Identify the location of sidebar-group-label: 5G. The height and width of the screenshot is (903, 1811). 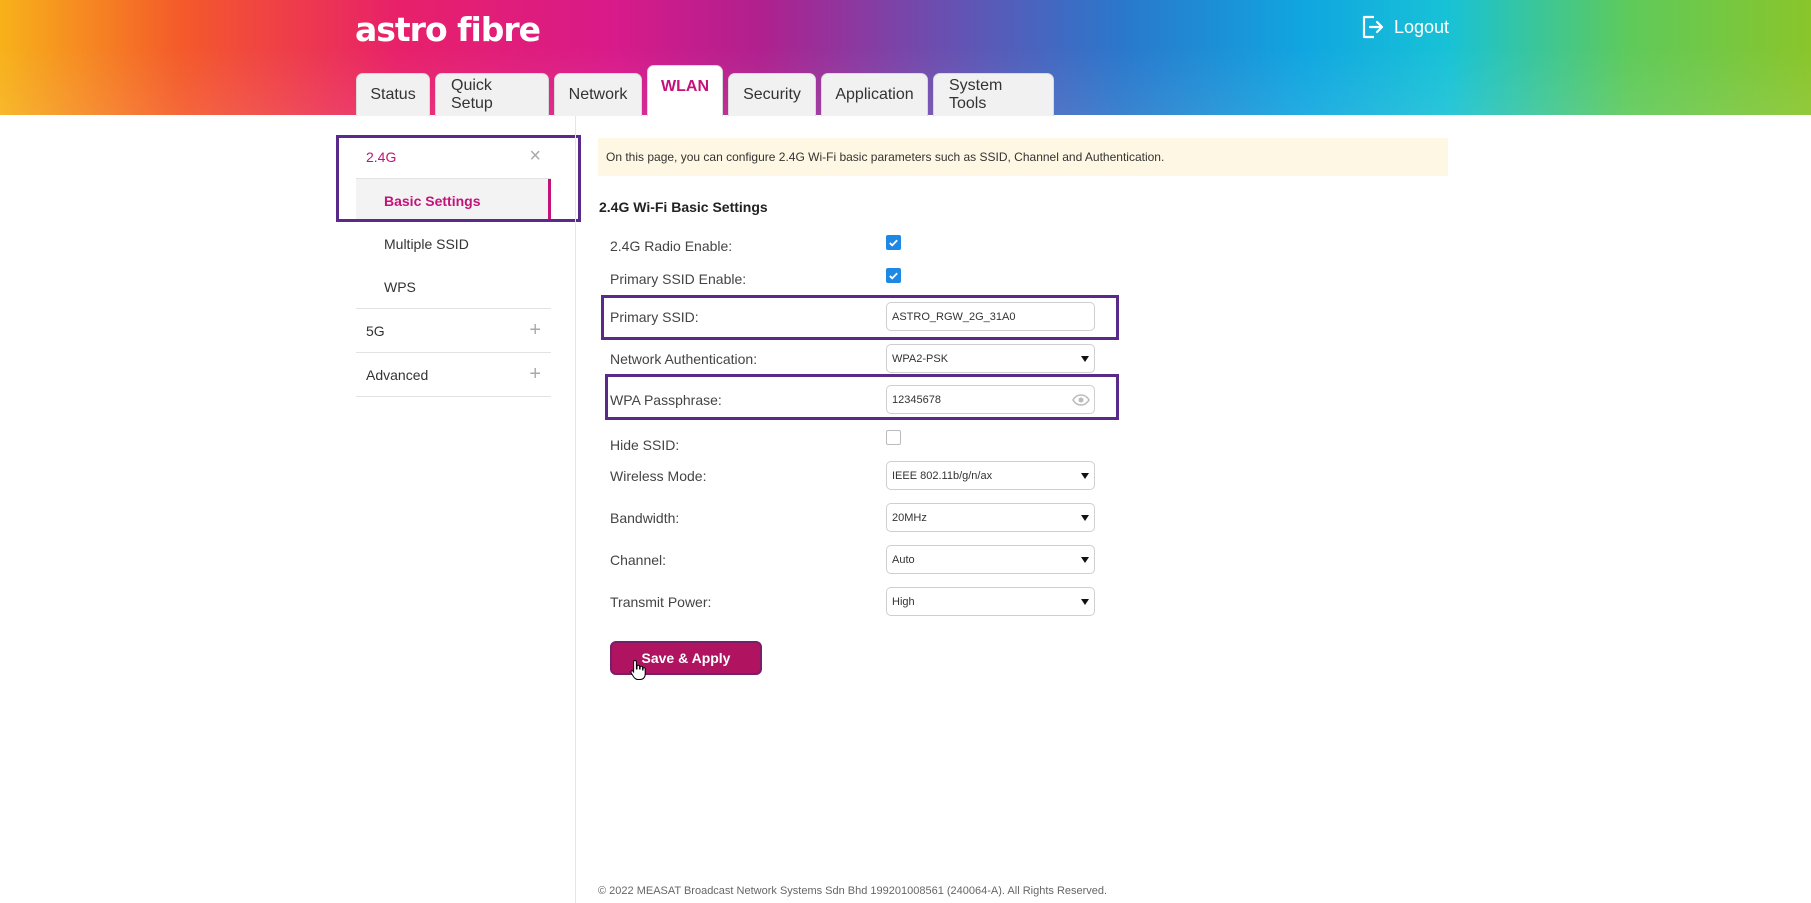
(375, 330).